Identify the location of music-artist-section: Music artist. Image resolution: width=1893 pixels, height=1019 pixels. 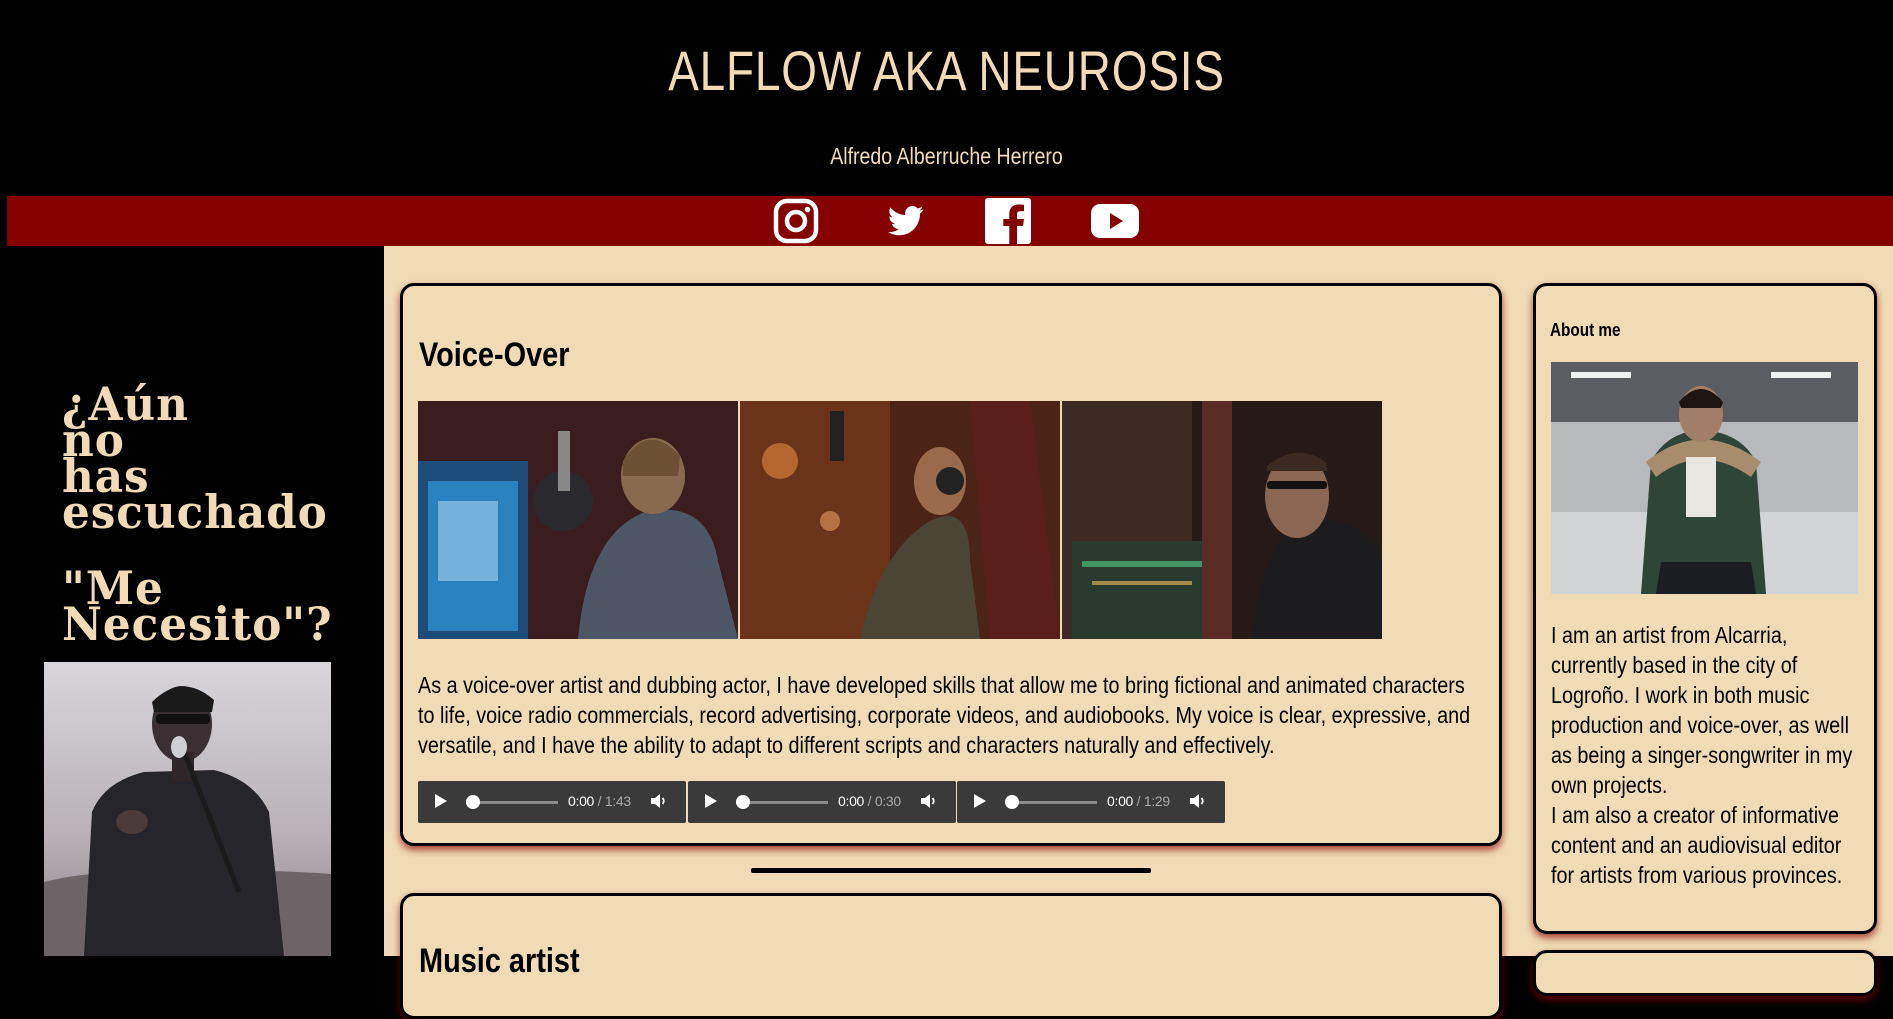
(951, 956).